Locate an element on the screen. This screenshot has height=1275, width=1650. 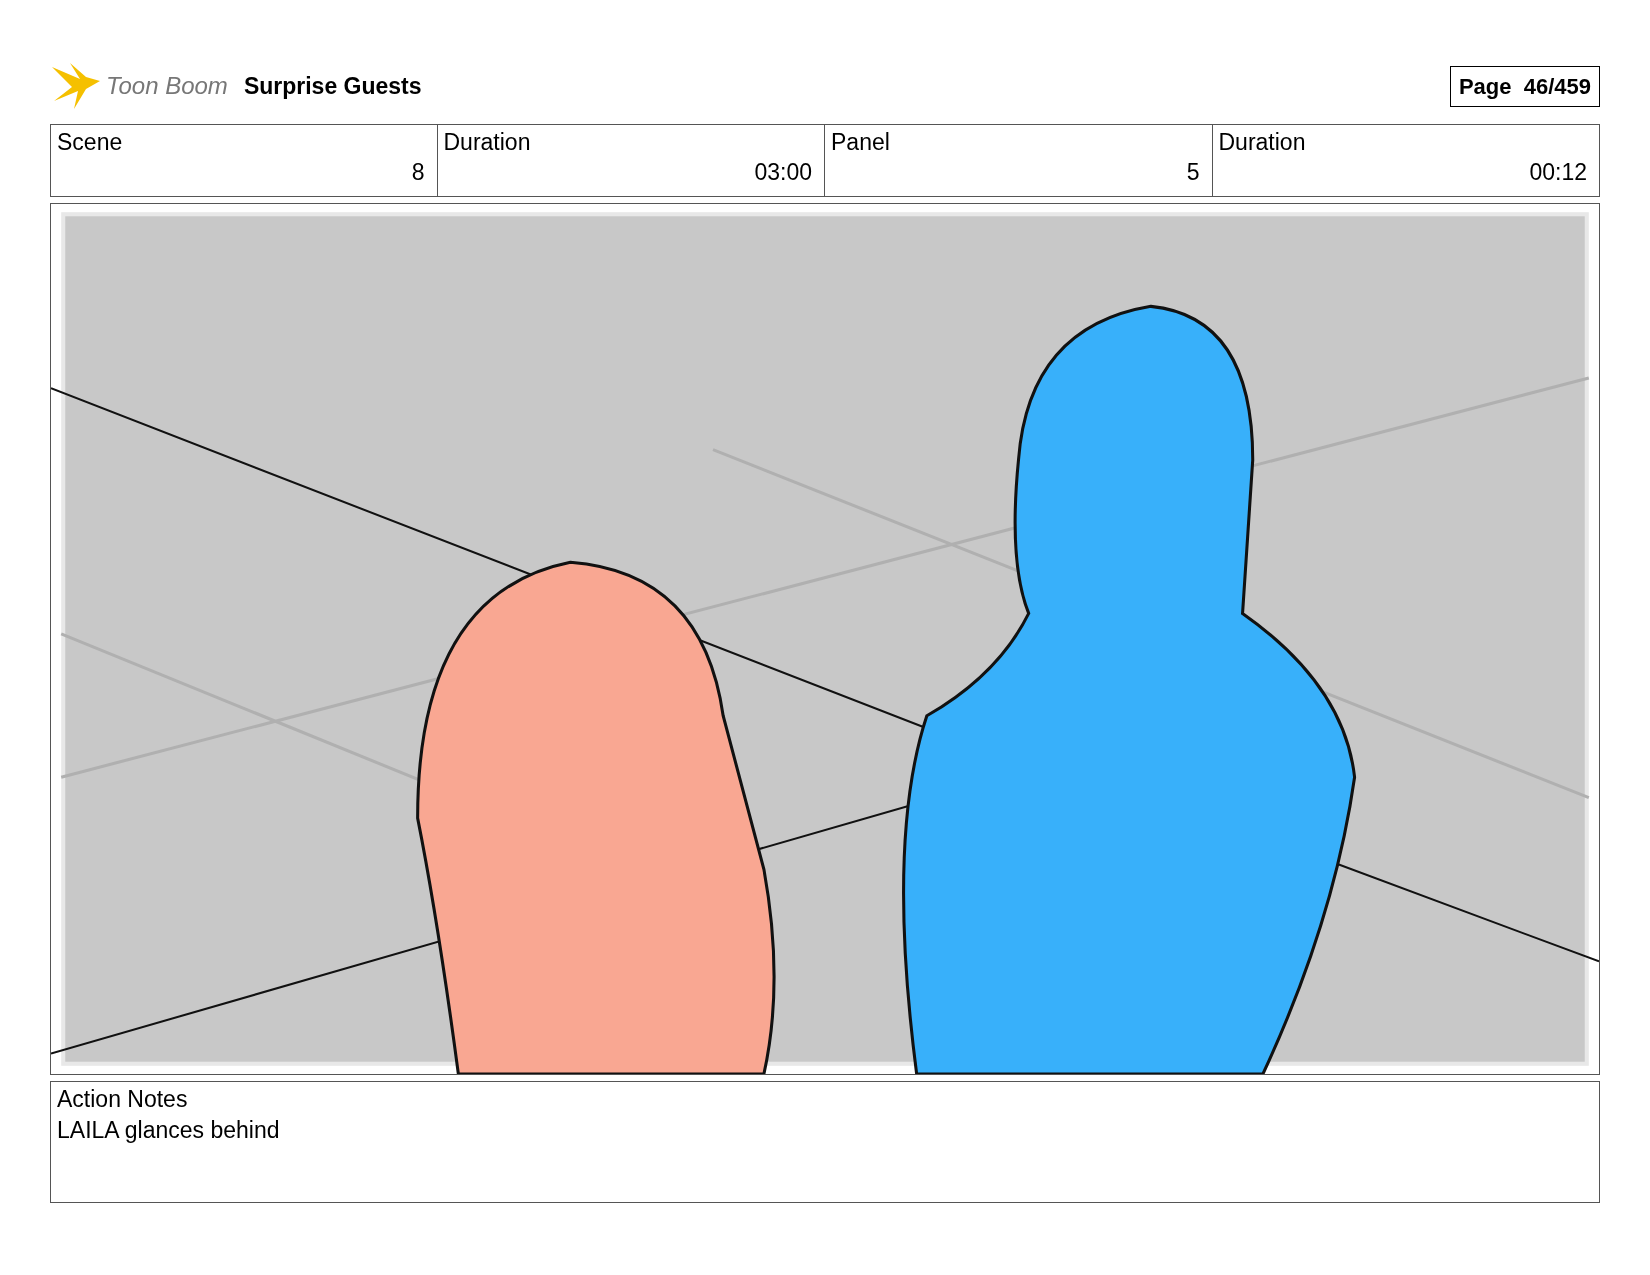
notes-text: LAILA glances behind is located at coordinates (169, 1130).